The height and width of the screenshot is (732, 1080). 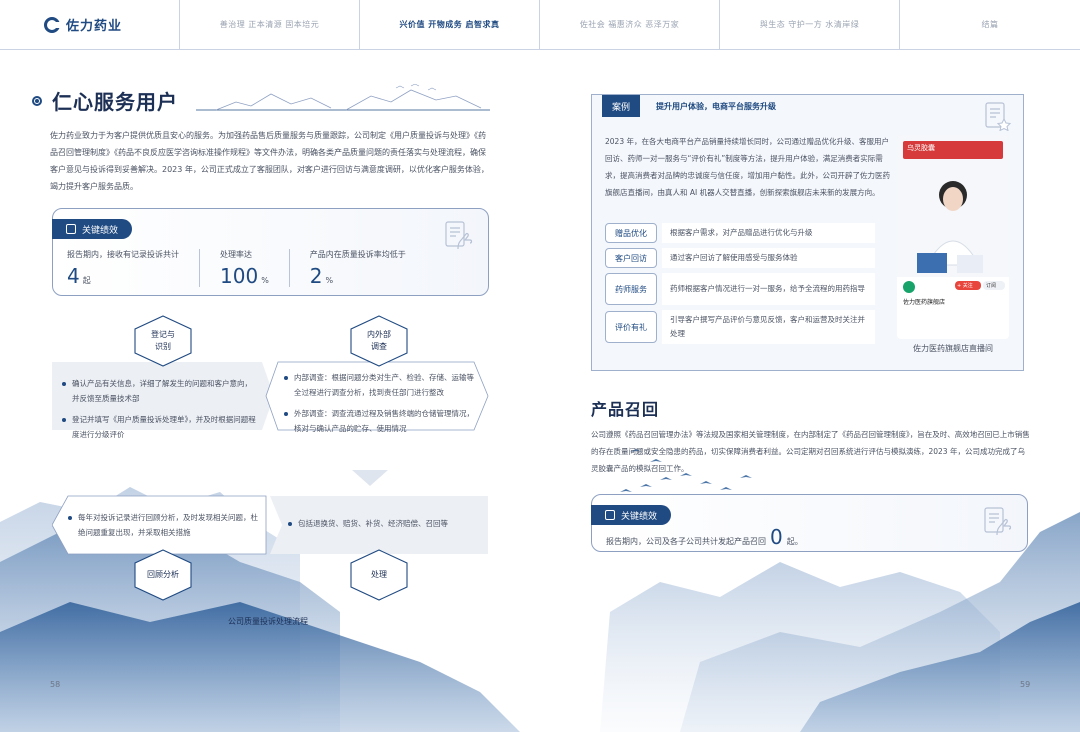 I want to click on nav-tab-society: 佐社会 福惠济众 恶泽万家, so click(x=630, y=25).